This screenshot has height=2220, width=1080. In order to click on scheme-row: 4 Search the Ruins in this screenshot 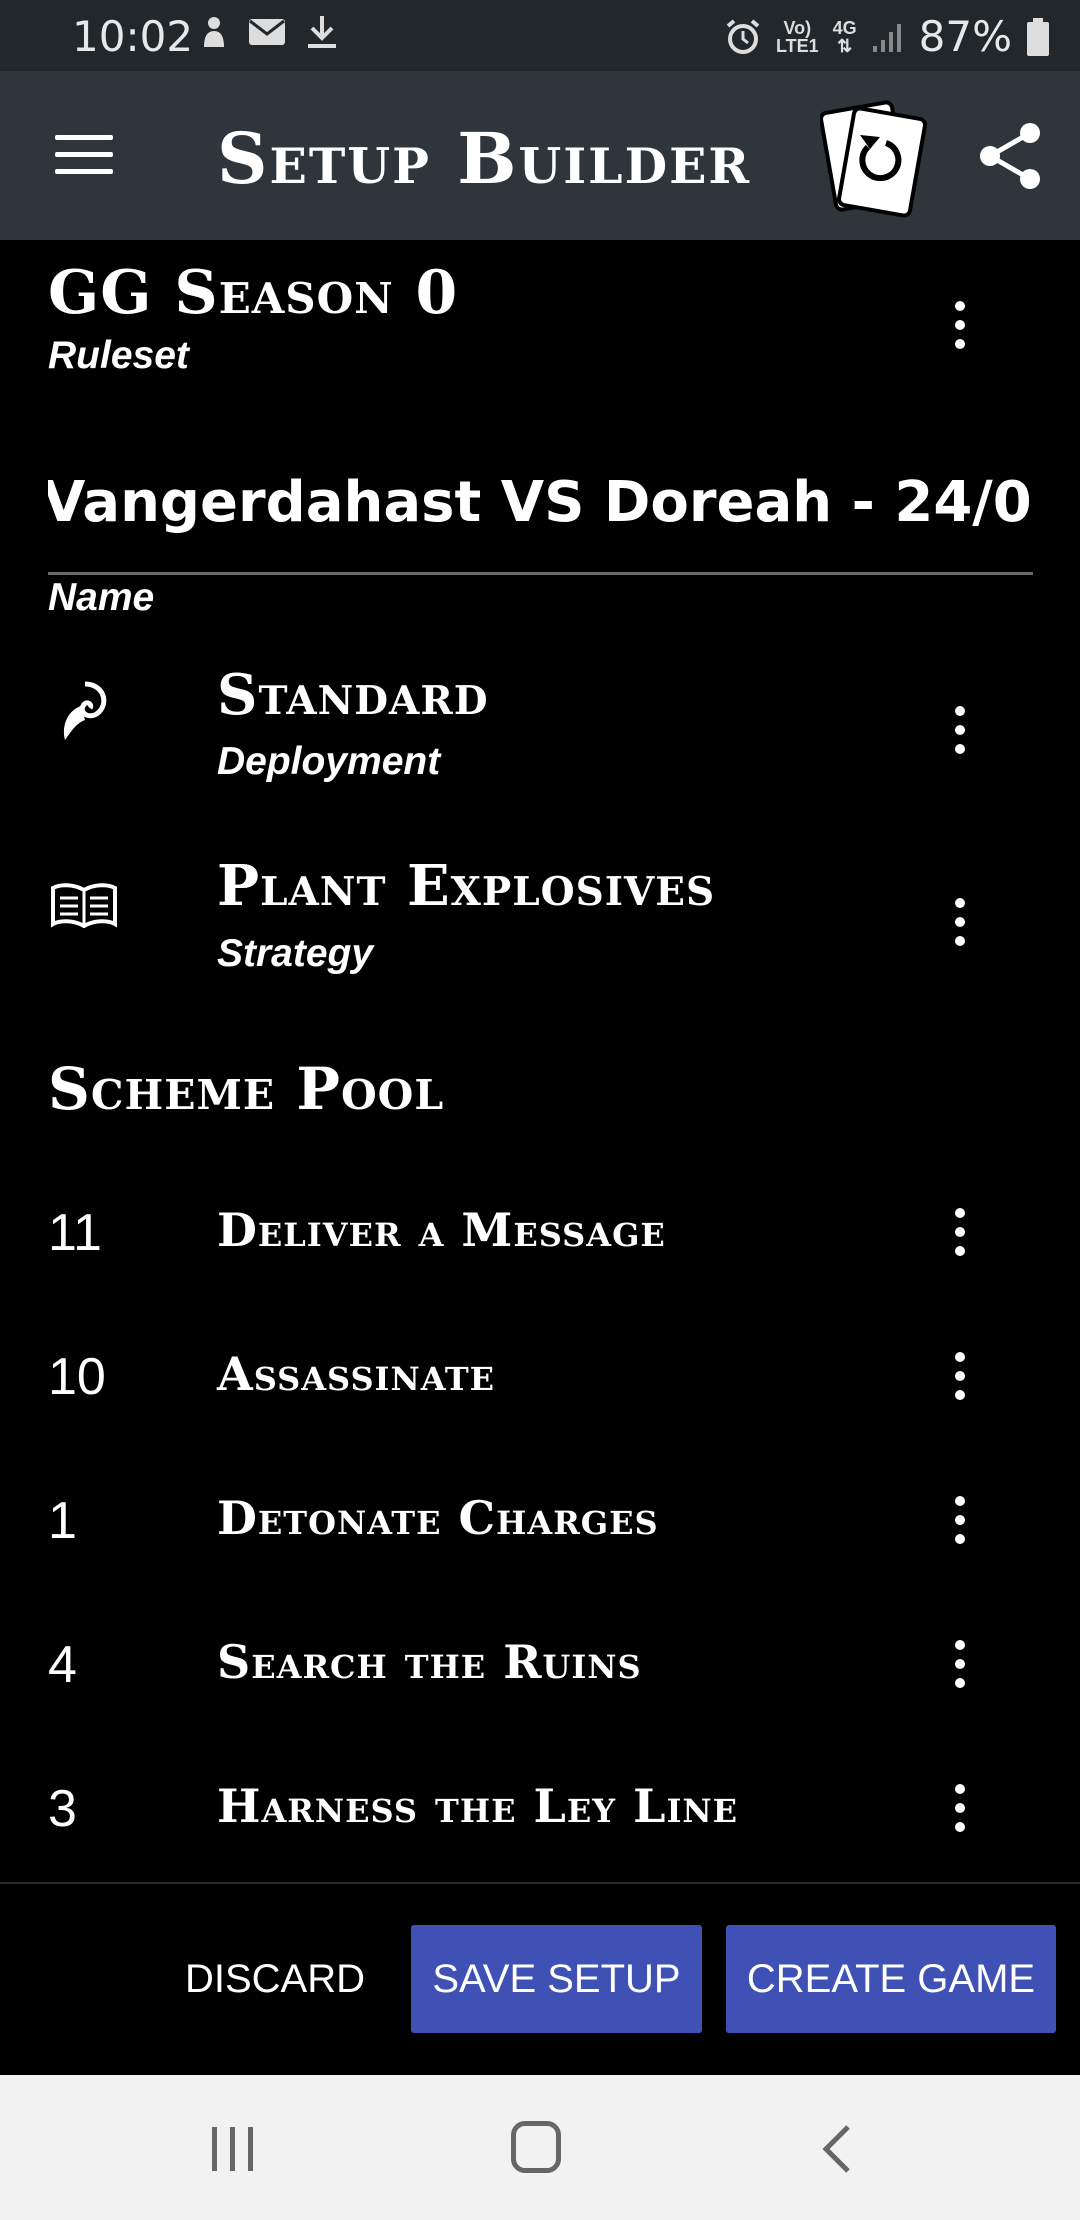, I will do `click(540, 1665)`.